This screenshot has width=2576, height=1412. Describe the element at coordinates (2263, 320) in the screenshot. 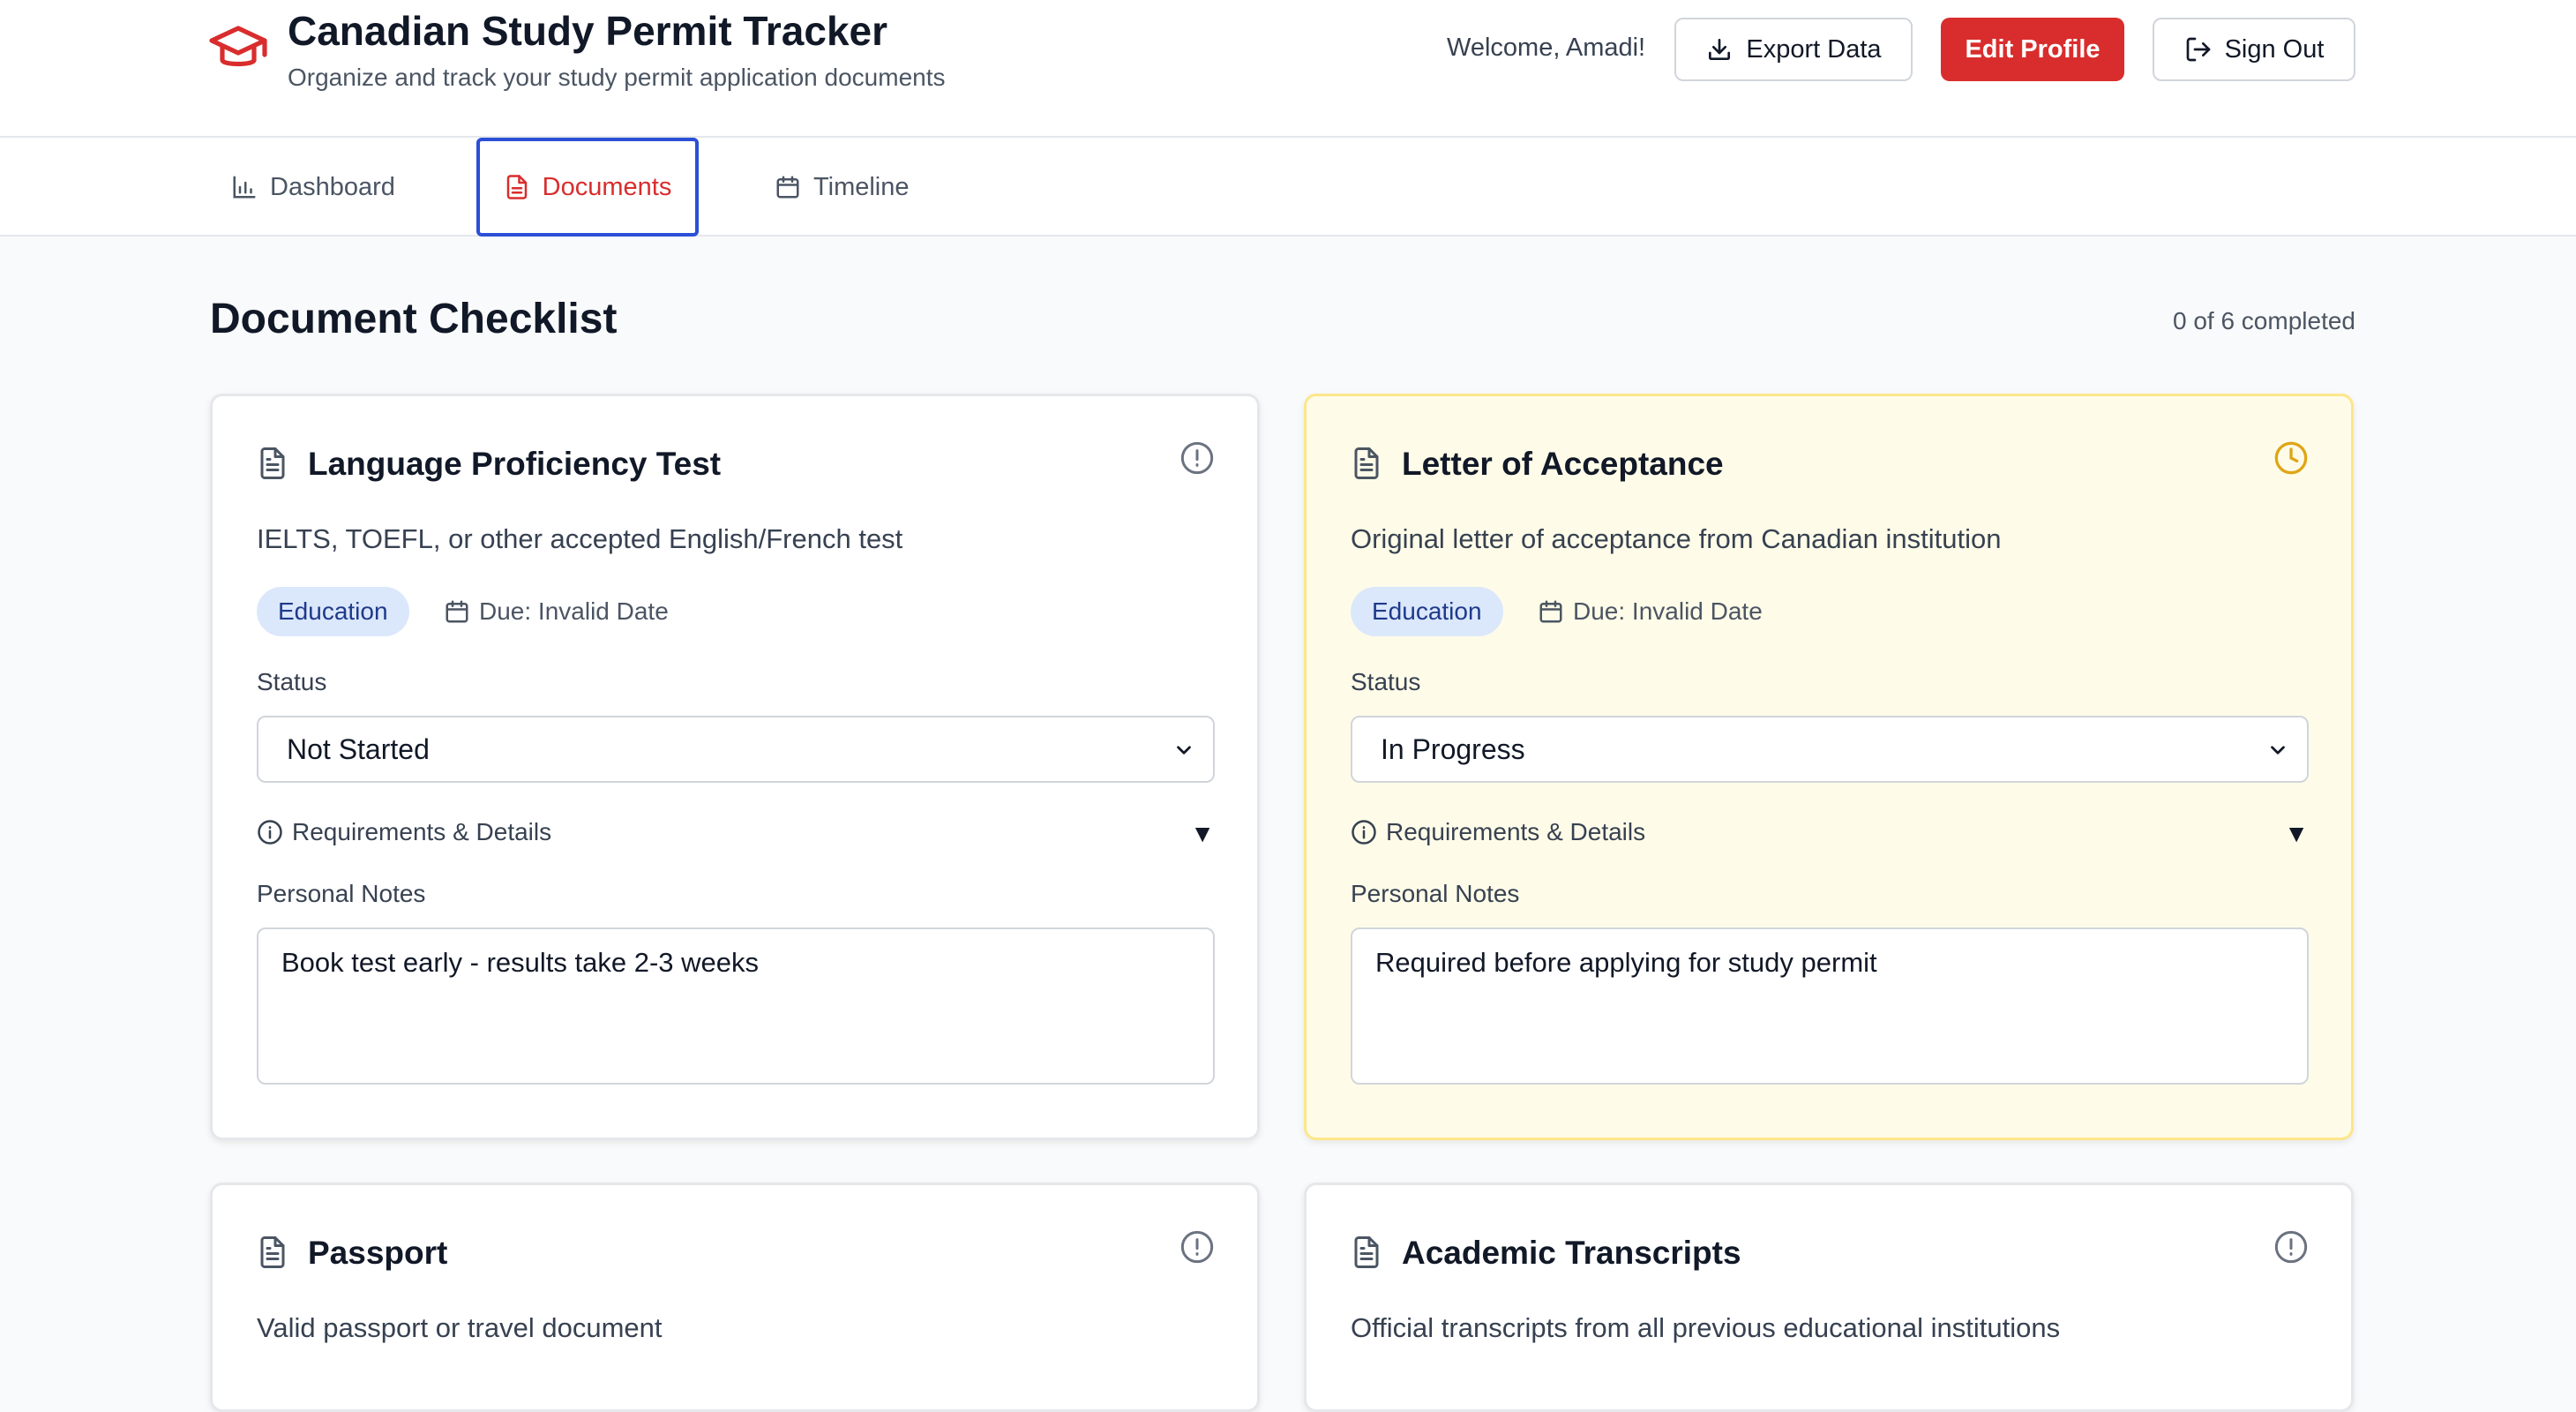

I see `completed-count: 0 of 6 completed` at that location.